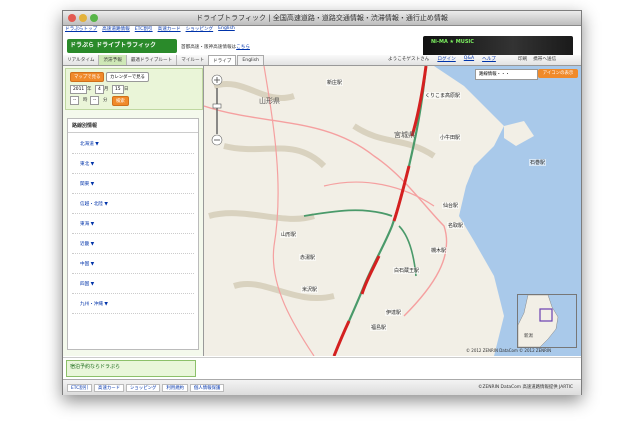 Image resolution: width=640 pixels, height=426 pixels. Describe the element at coordinates (75, 100) in the screenshot. I see `hour-select: --` at that location.